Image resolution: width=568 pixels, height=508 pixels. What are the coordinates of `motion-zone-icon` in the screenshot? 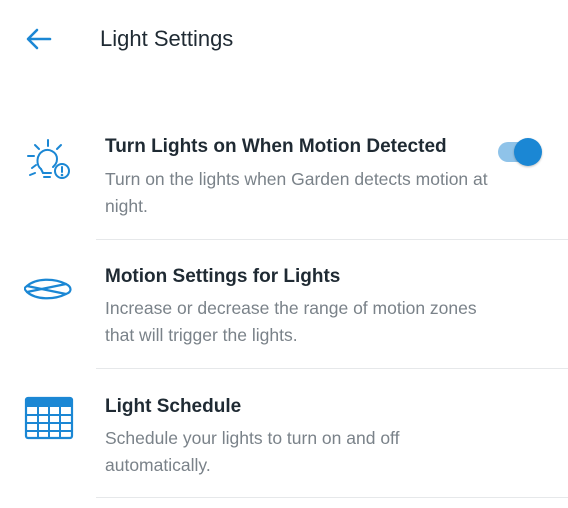 It's located at (48, 291).